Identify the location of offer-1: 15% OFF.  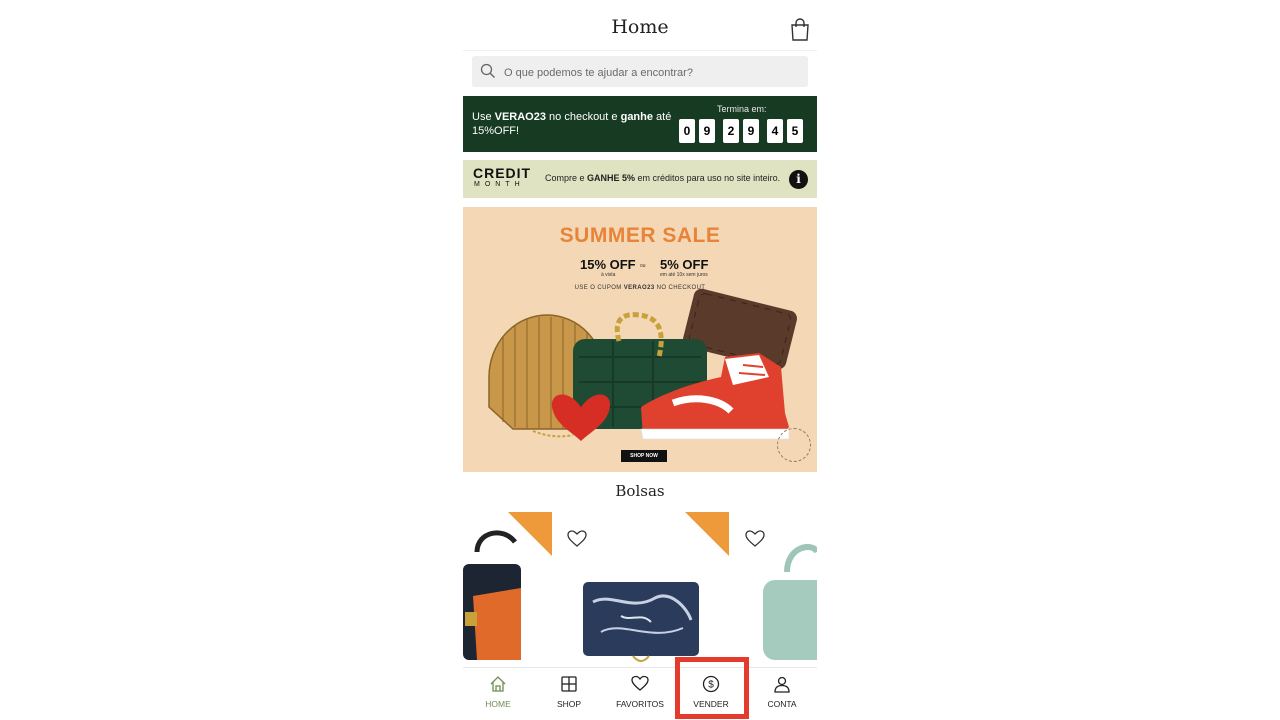
(608, 264).